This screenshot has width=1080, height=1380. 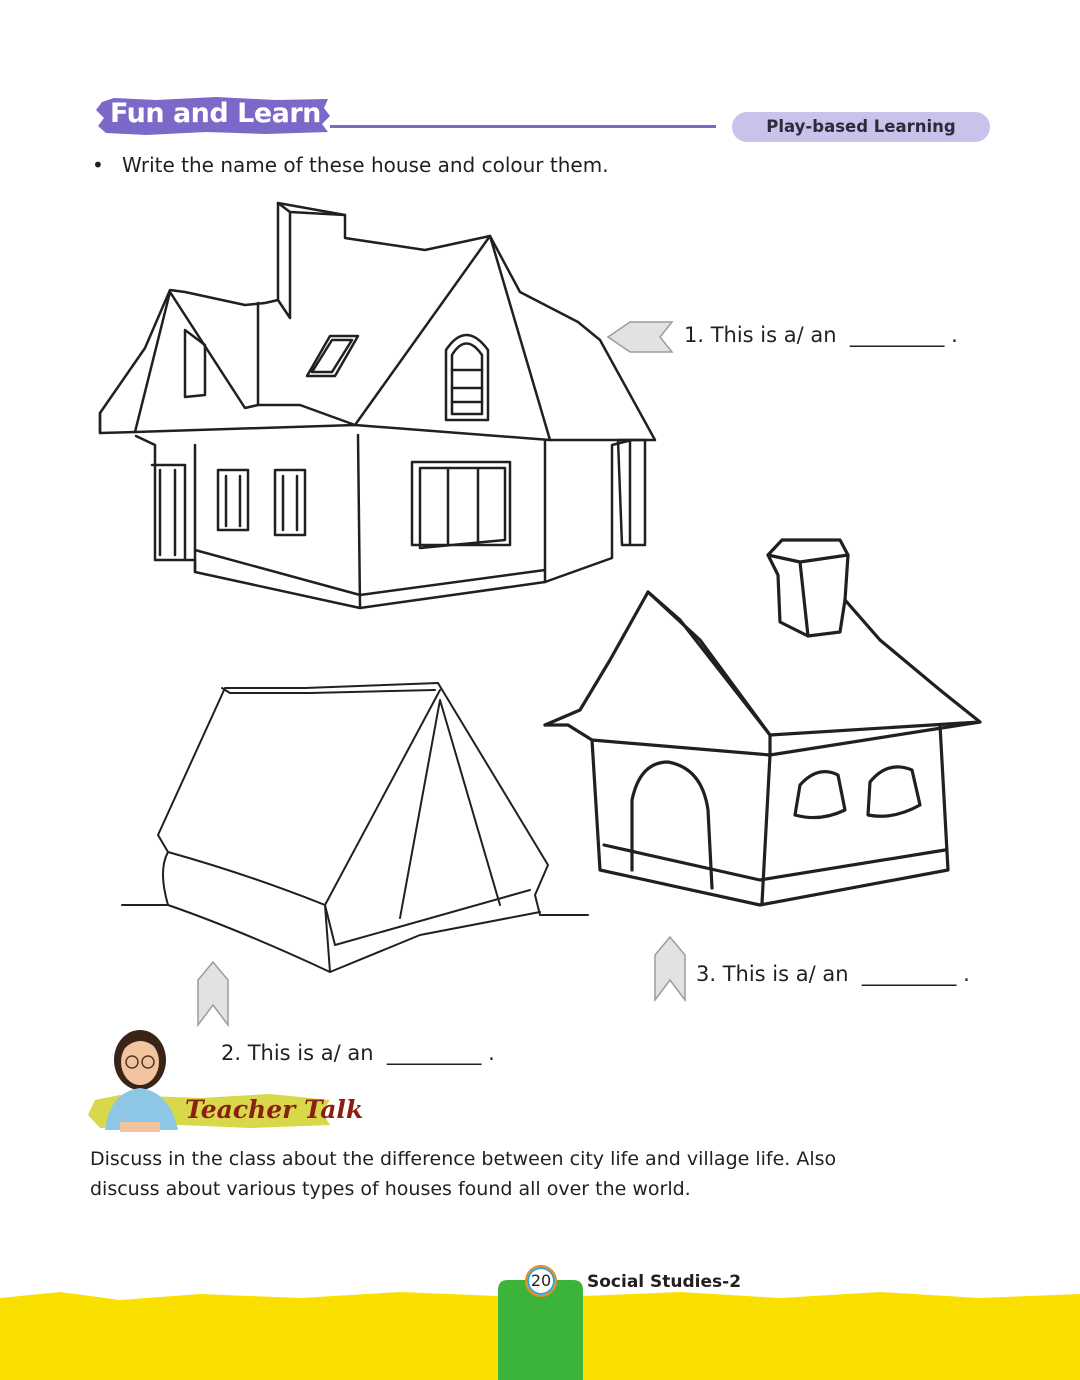 I want to click on cottage-drawing, so click(x=762, y=722).